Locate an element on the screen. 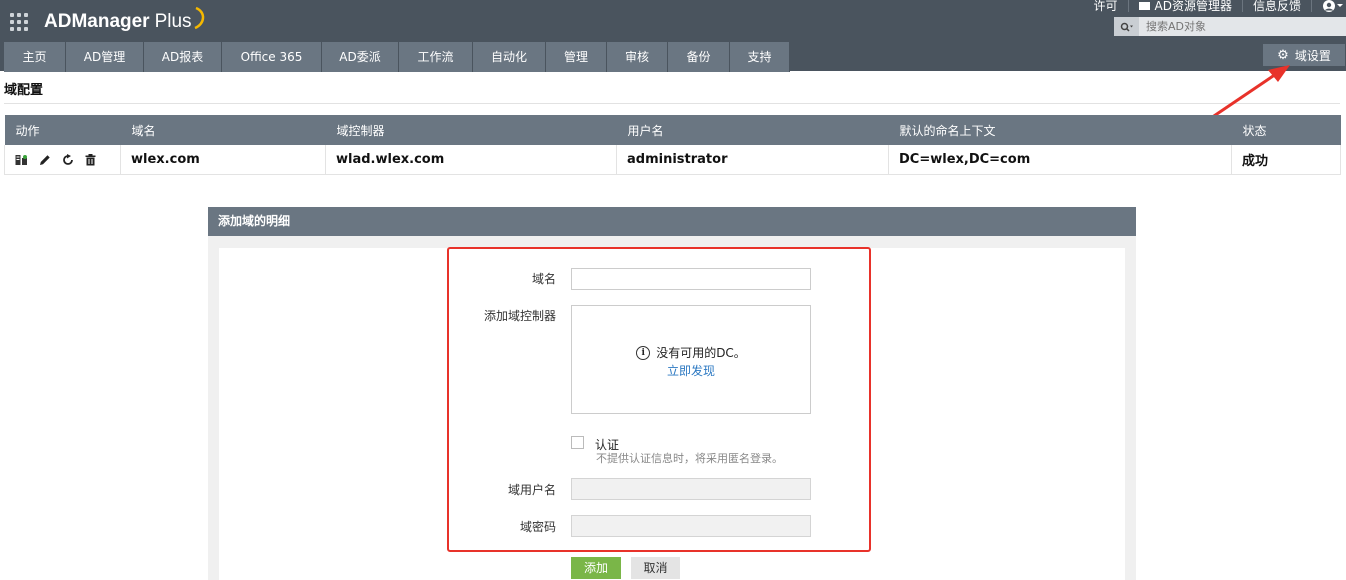 This screenshot has width=1346, height=580. ad-explorer-link: AD资源管理器 is located at coordinates (1184, 6).